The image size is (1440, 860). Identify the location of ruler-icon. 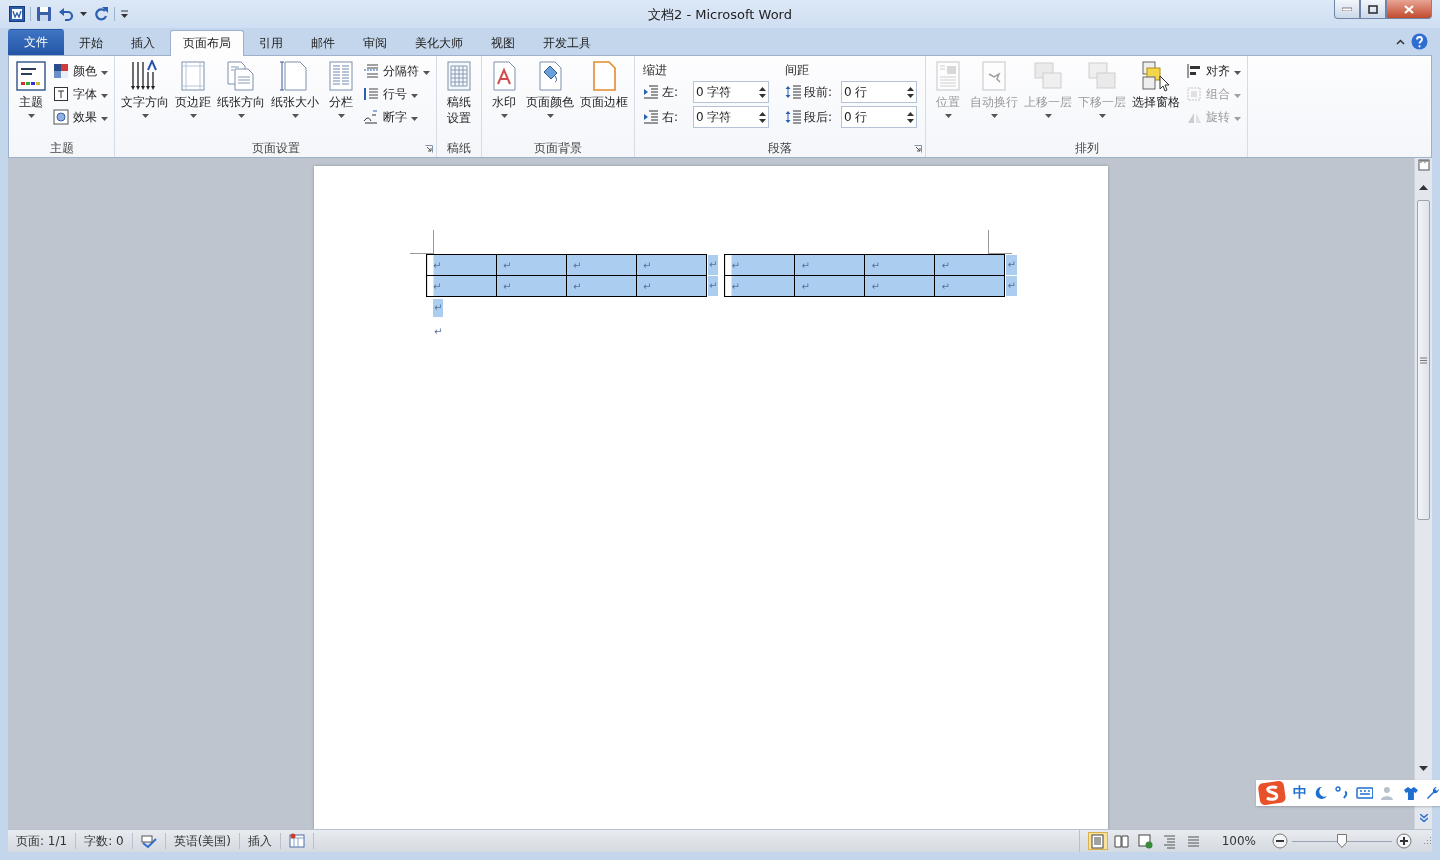
(1423, 165).